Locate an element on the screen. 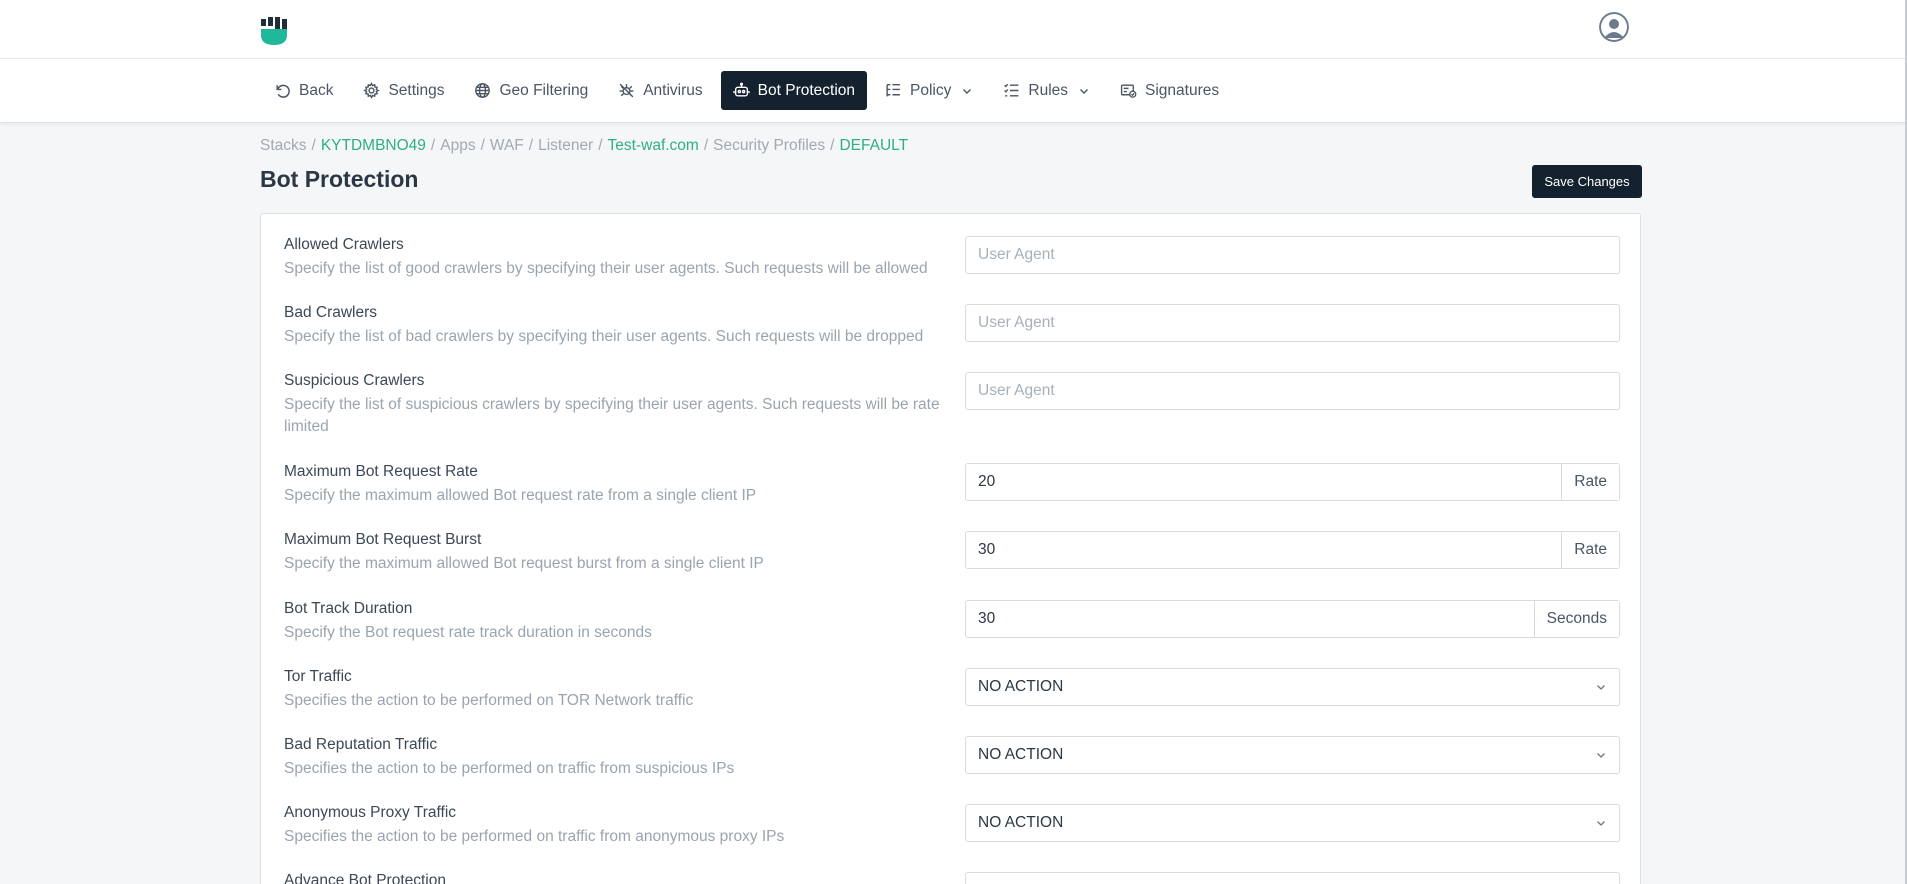 Image resolution: width=1907 pixels, height=884 pixels. brand-logo-icon is located at coordinates (274, 31).